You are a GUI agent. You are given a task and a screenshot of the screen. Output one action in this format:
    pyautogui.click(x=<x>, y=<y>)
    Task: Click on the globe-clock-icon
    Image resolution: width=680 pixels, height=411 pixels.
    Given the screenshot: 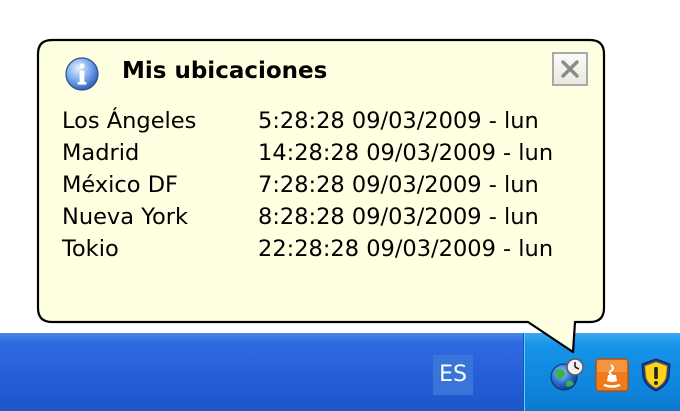 What is the action you would take?
    pyautogui.click(x=566, y=375)
    